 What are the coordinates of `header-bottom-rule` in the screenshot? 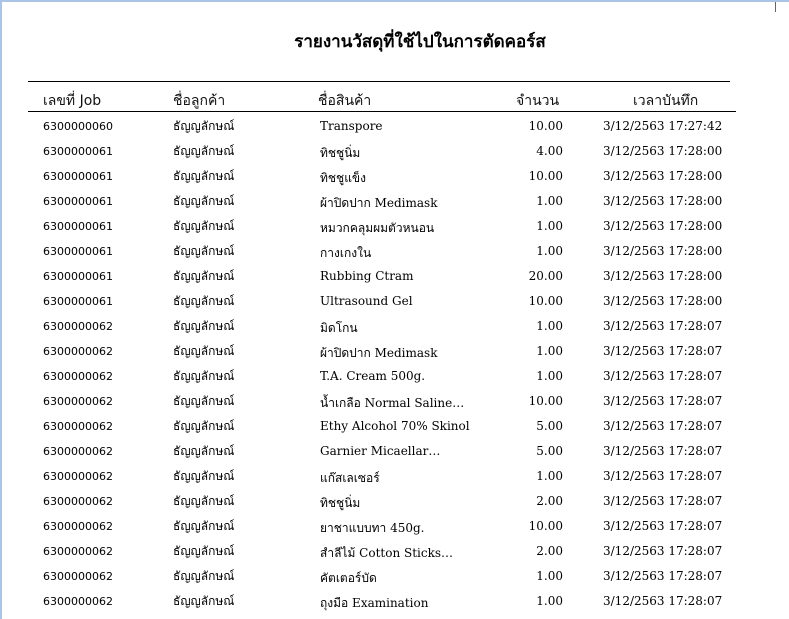 It's located at (382, 111).